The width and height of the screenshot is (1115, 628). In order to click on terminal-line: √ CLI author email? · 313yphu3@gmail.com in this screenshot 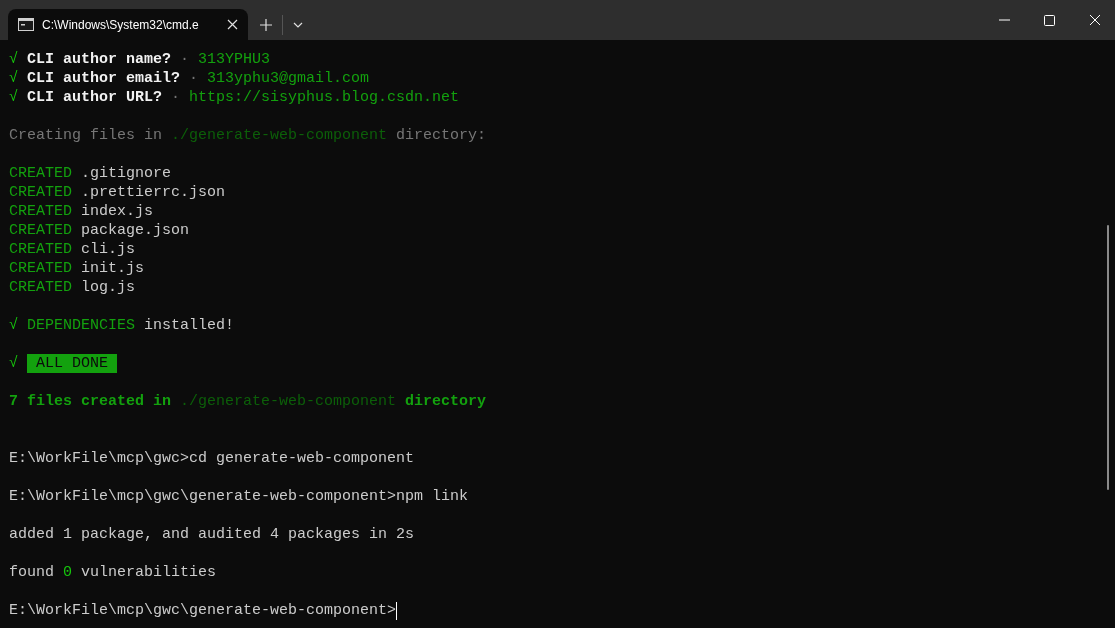, I will do `click(189, 78)`.